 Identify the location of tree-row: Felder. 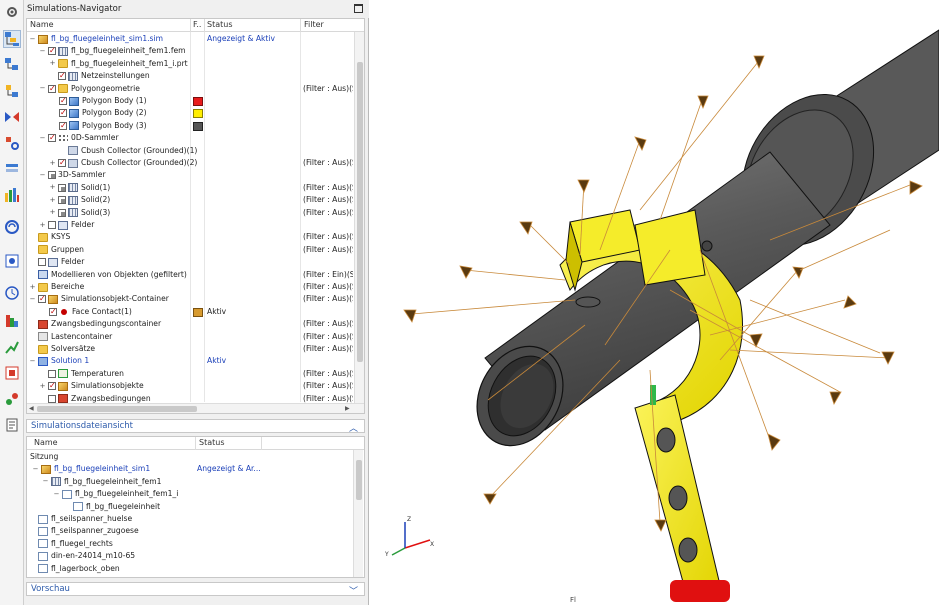
(190, 262).